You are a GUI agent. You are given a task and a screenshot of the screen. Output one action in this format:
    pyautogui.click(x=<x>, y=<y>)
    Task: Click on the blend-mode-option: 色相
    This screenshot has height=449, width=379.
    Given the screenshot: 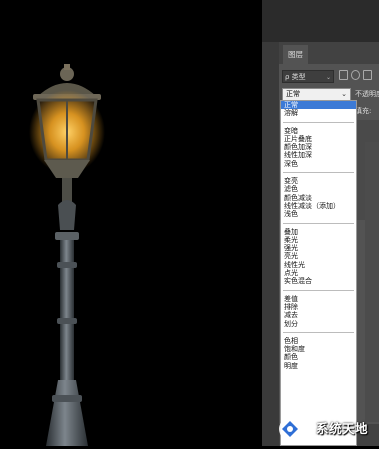 What is the action you would take?
    pyautogui.click(x=318, y=341)
    